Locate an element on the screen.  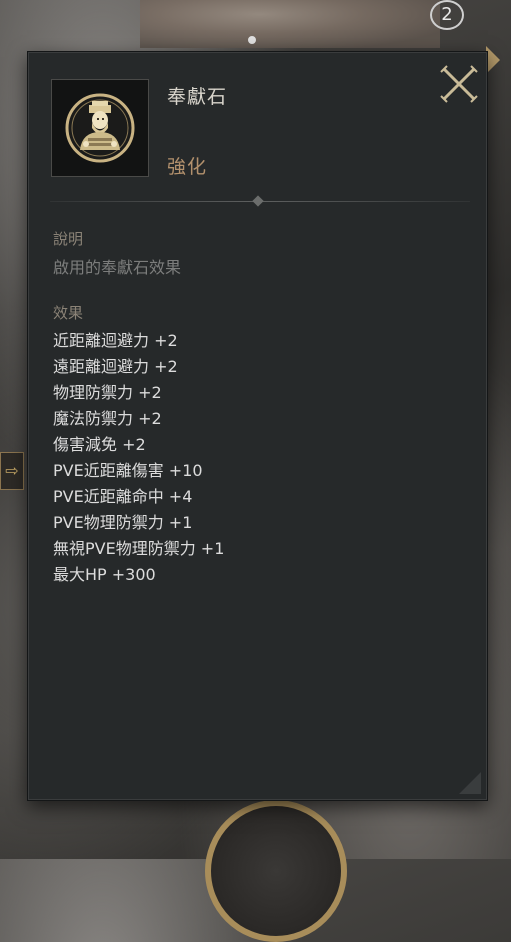
item-name: 奉獻石 is located at coordinates (197, 97).